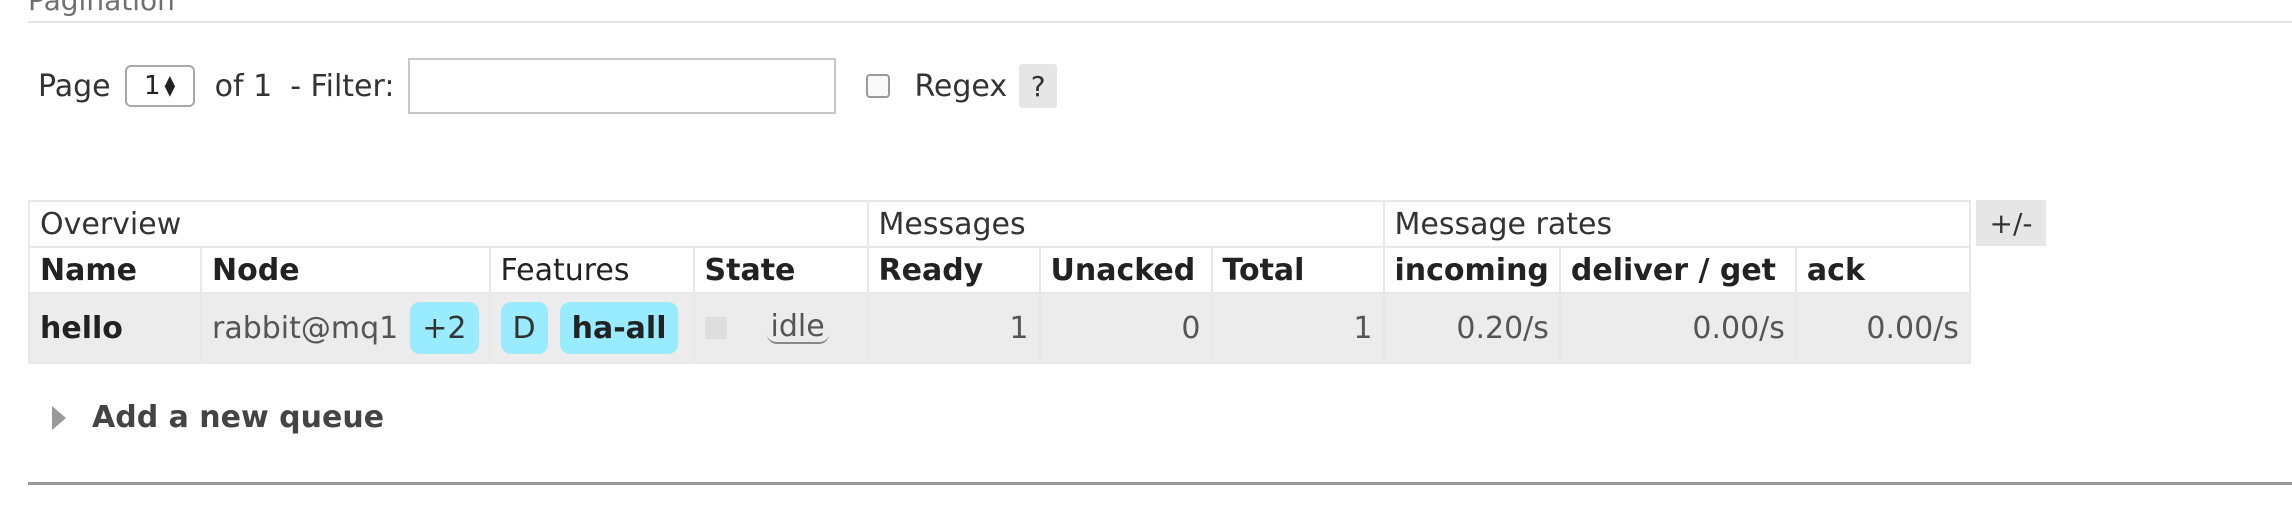 The width and height of the screenshot is (2292, 512). What do you see at coordinates (448, 224) in the screenshot?
I see `group-overview: Overview` at bounding box center [448, 224].